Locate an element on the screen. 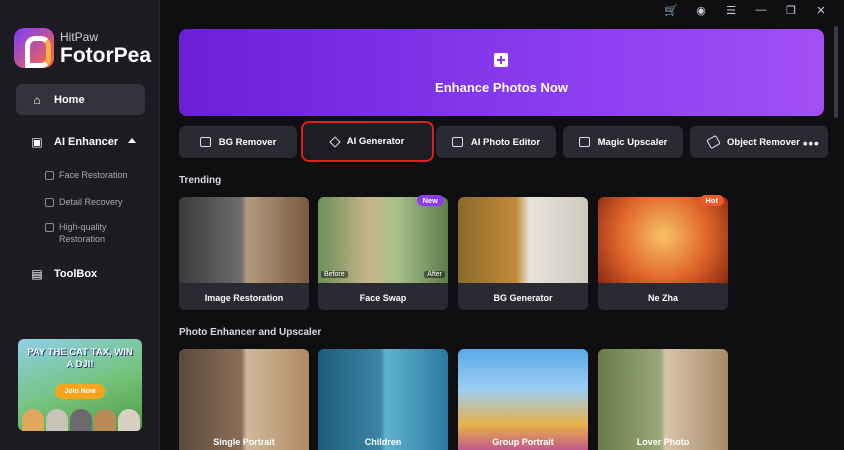 The height and width of the screenshot is (450, 844). scrollbar is located at coordinates (836, 72).